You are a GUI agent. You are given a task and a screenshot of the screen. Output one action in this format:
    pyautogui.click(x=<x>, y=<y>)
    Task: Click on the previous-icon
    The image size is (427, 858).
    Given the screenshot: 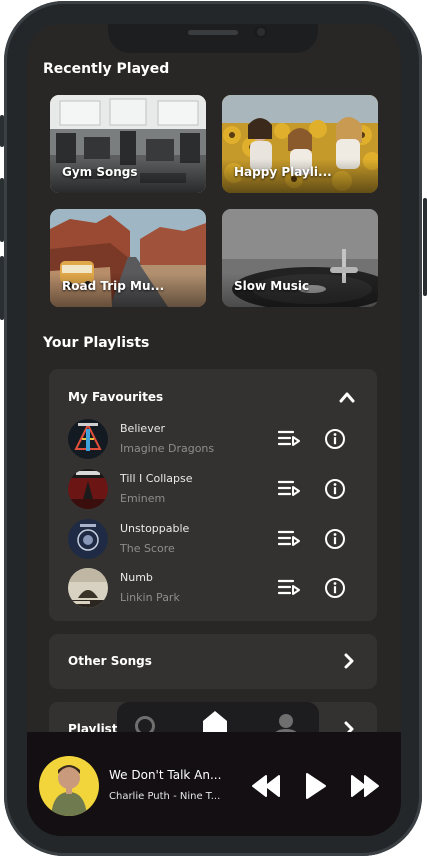 What is the action you would take?
    pyautogui.click(x=266, y=786)
    